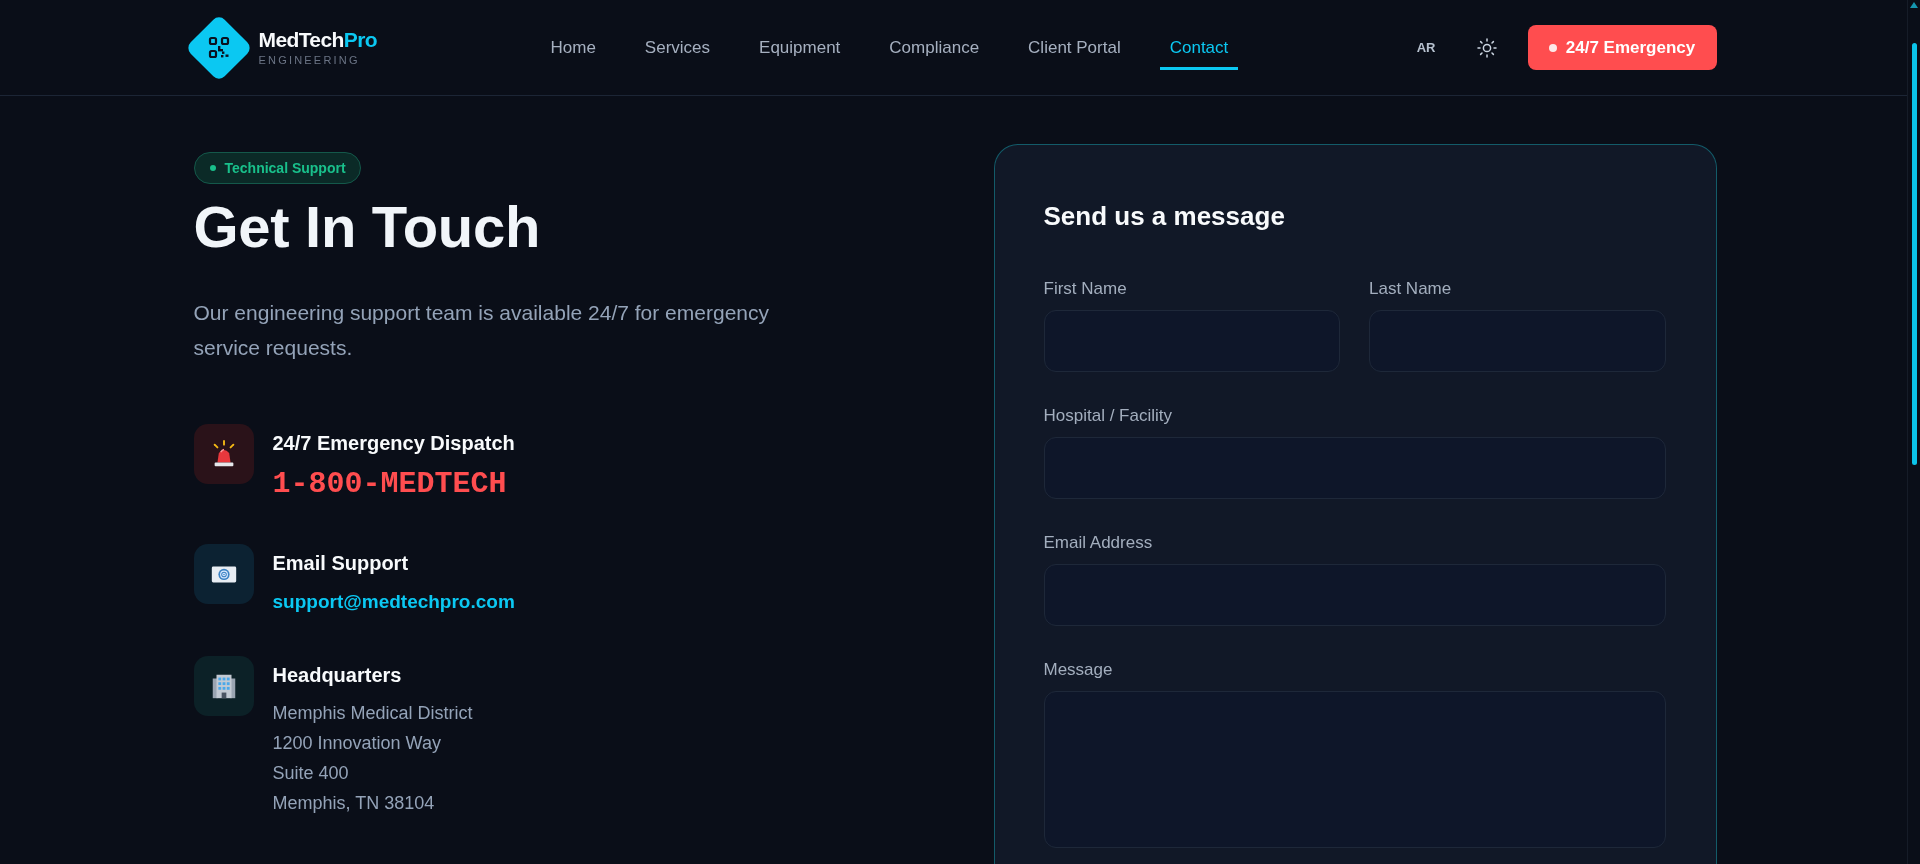 The image size is (1920, 864). I want to click on nav-link: Services, so click(677, 49).